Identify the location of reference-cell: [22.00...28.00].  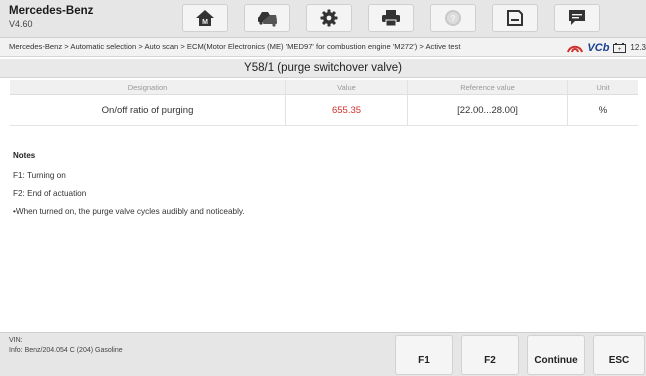
(488, 110).